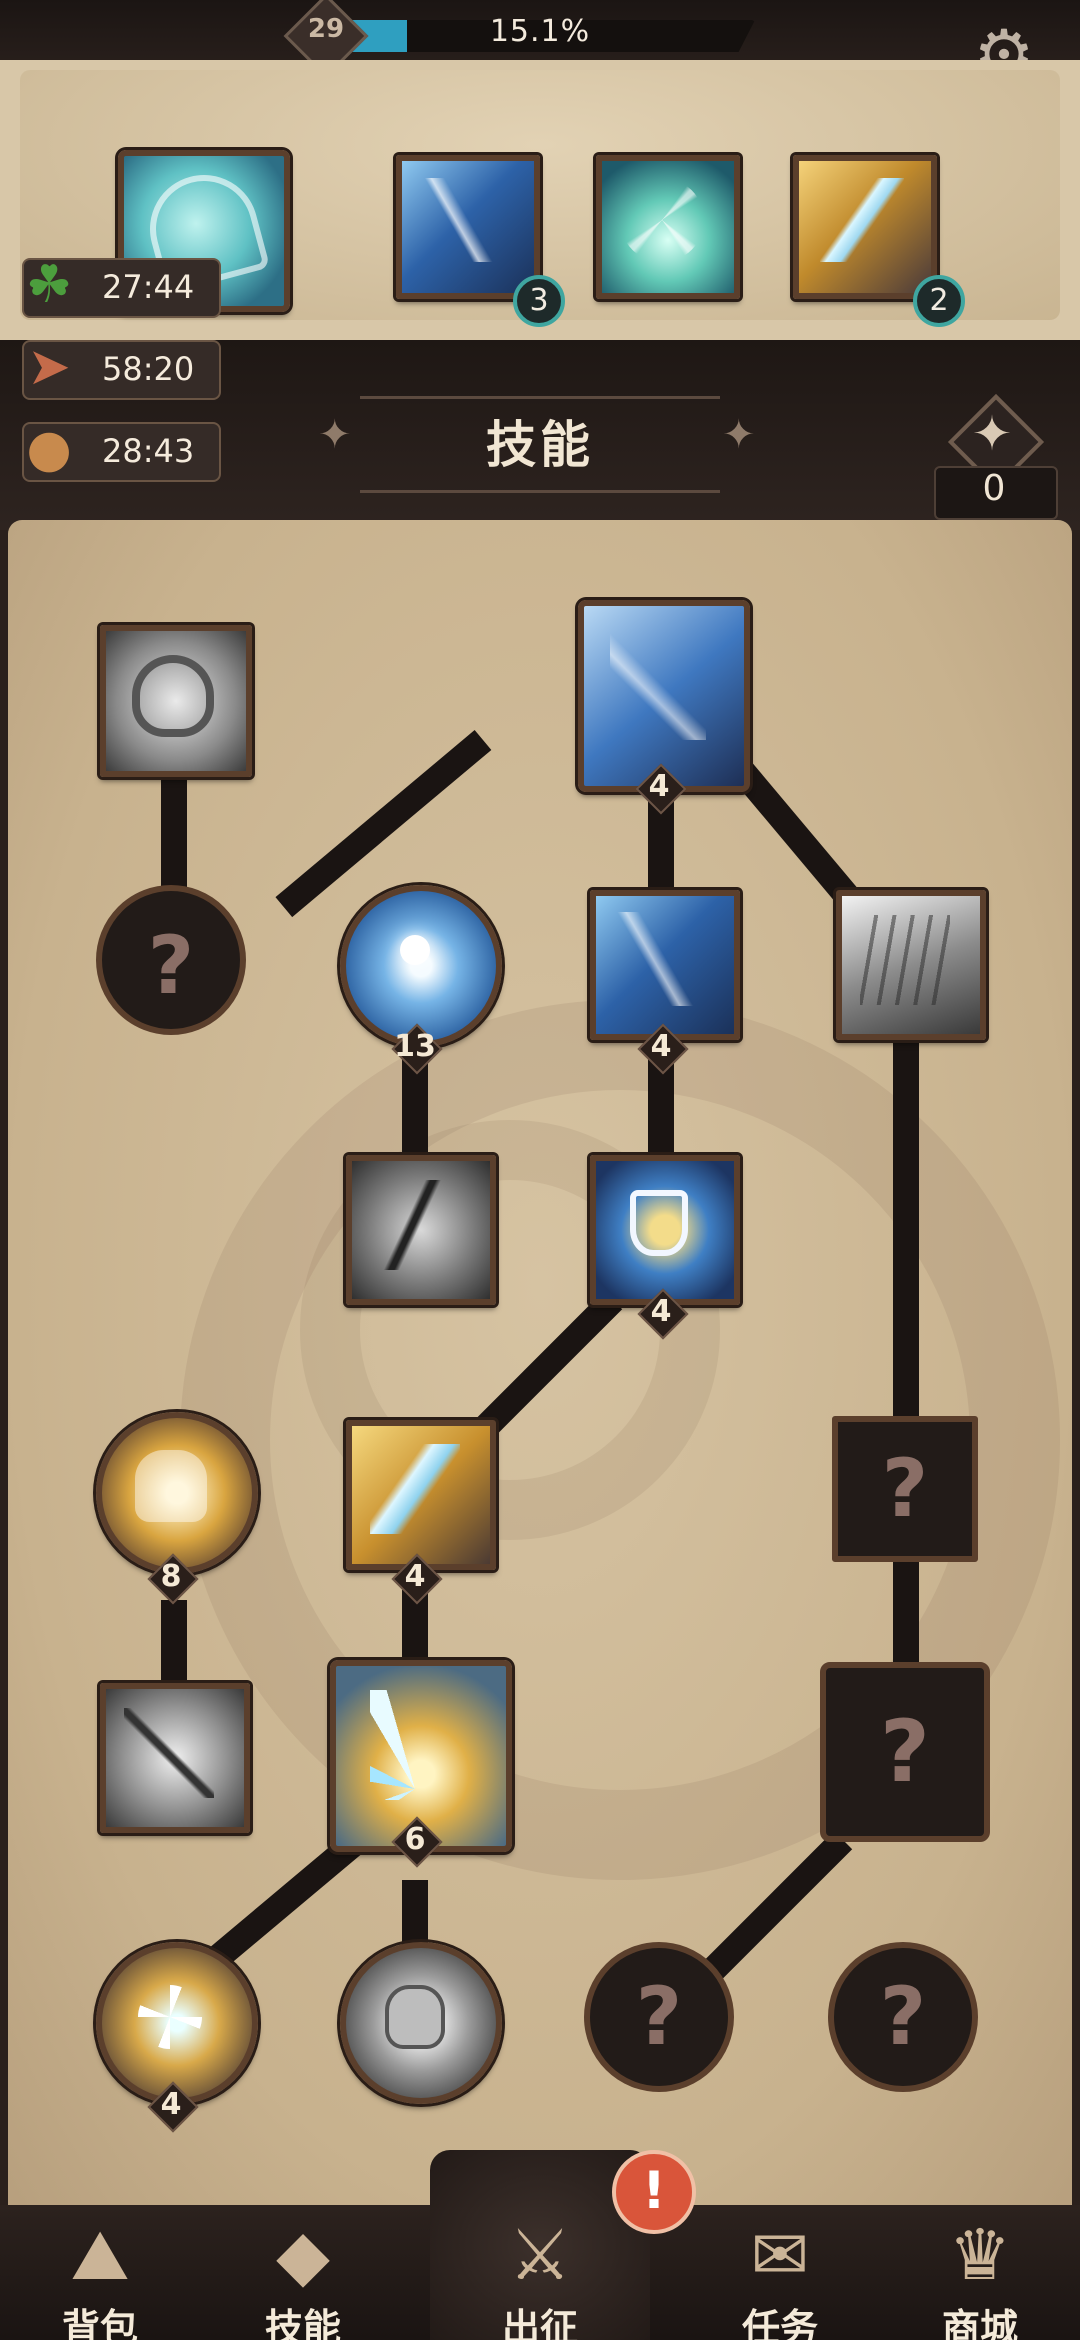  Describe the element at coordinates (654, 2192) in the screenshot. I see `alert-badge-icon: !` at that location.